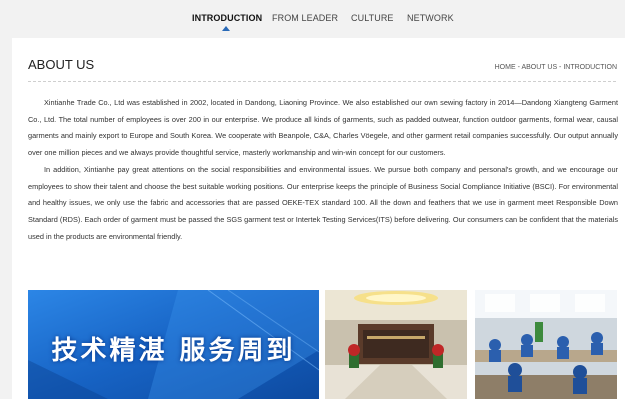 The width and height of the screenshot is (625, 399). I want to click on section-tab-bar: INTRODUCTION FROM LEADER CULTURE NETWORK, so click(312, 19).